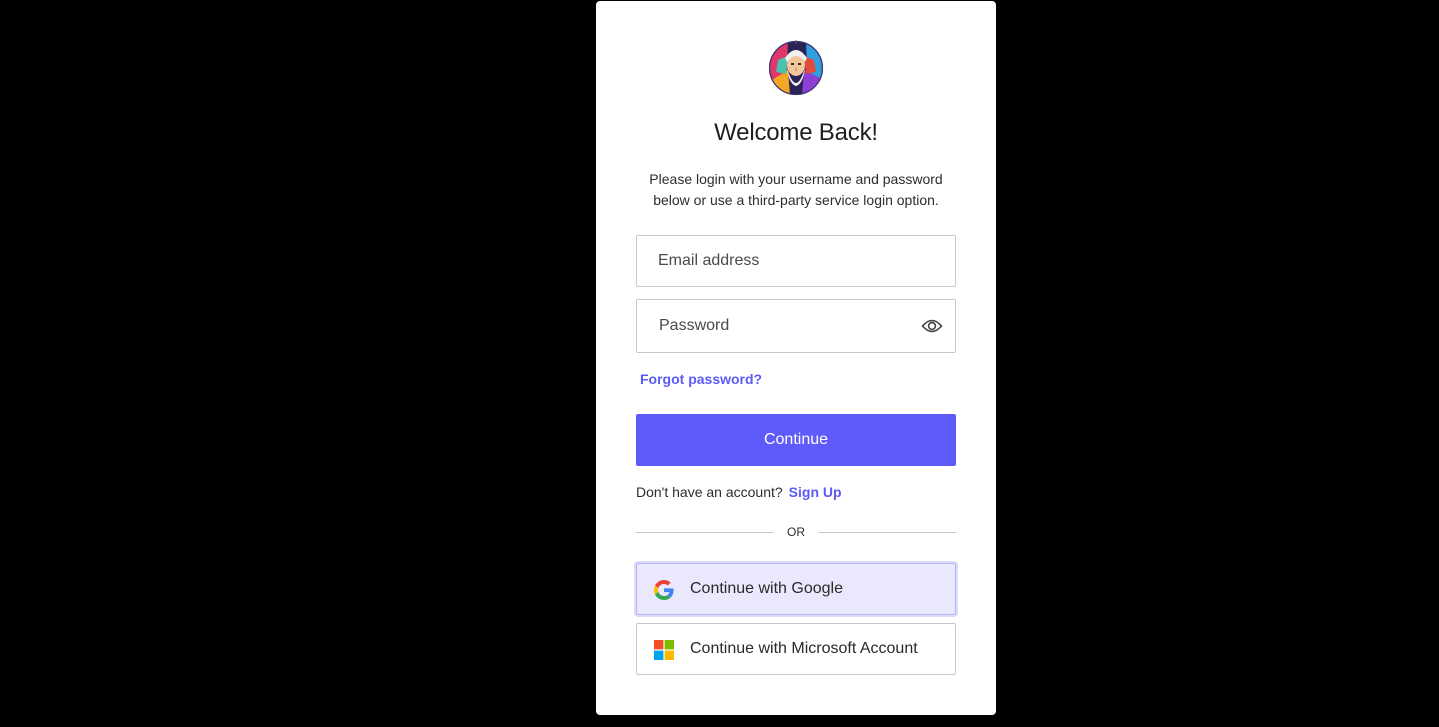 The image size is (1439, 727). What do you see at coordinates (932, 326) in the screenshot?
I see `eye-icon` at bounding box center [932, 326].